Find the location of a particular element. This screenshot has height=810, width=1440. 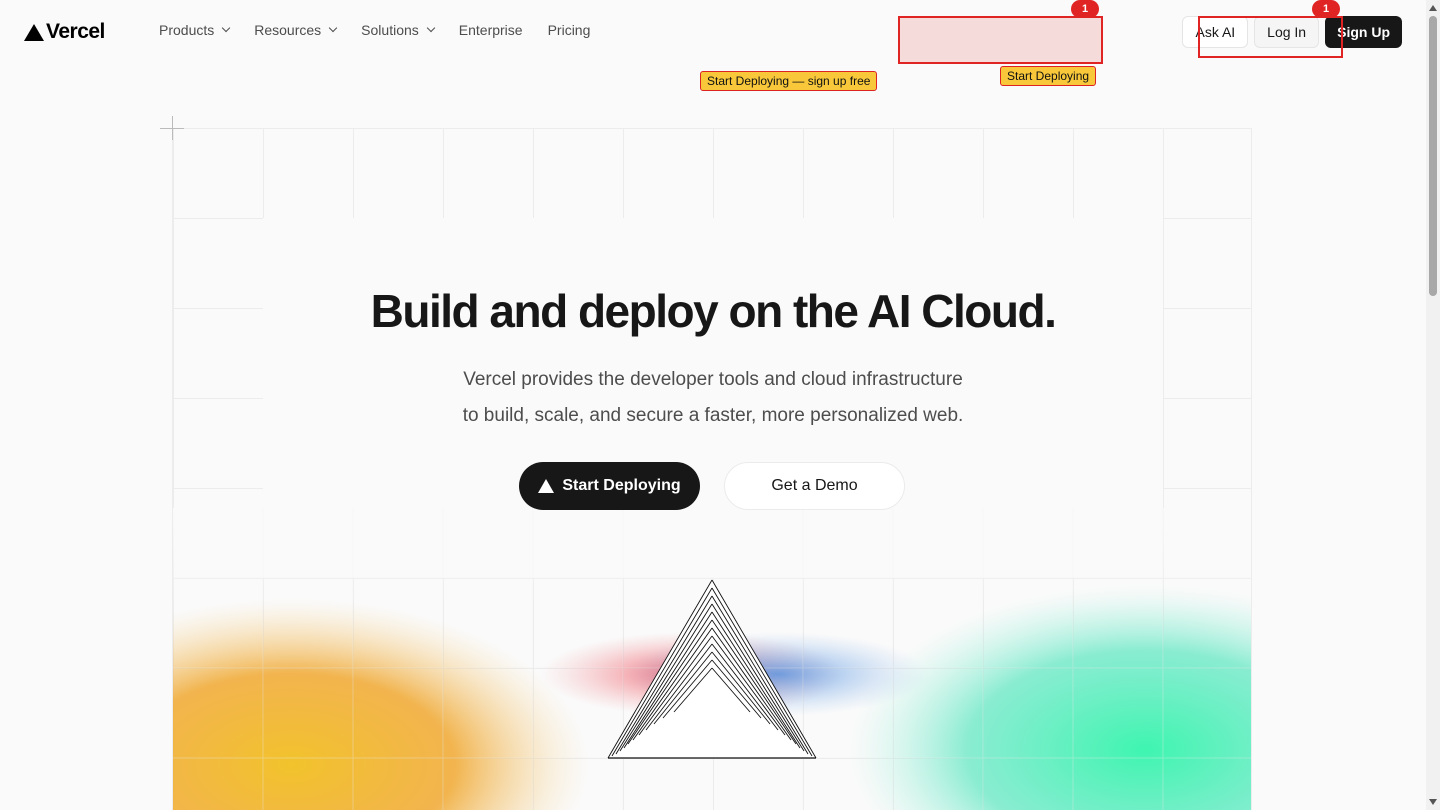

nav-link-resources: Resources is located at coordinates (296, 30).